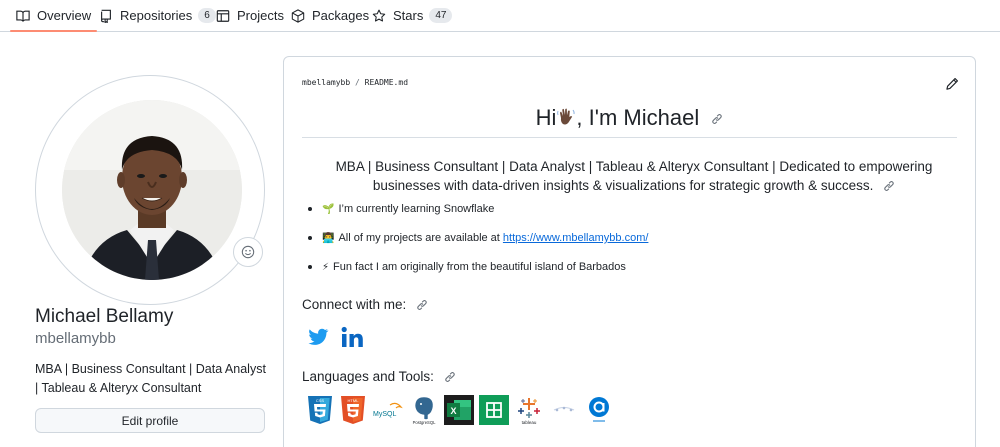 This screenshot has width=1000, height=447. I want to click on stars-count-badge: 47, so click(441, 15).